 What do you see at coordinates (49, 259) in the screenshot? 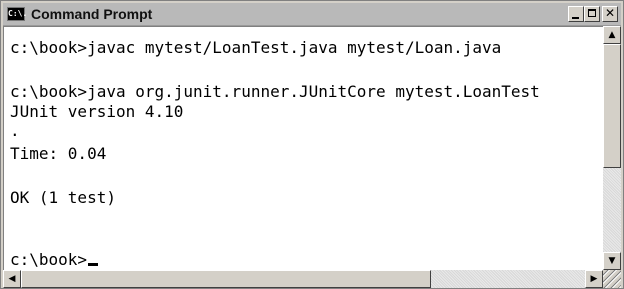
I see `prompt-text: c:\book>` at bounding box center [49, 259].